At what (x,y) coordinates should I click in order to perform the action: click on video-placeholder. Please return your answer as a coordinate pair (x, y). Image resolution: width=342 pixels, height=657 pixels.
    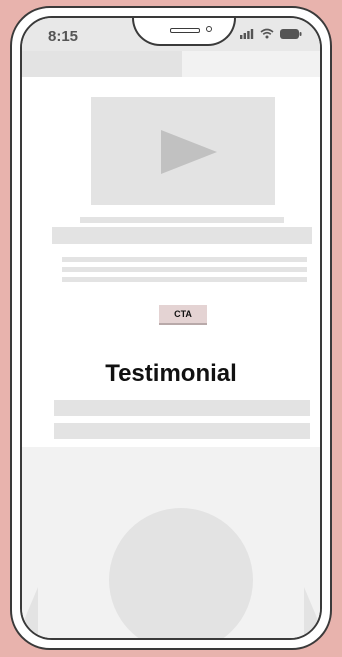
    Looking at the image, I should click on (183, 151).